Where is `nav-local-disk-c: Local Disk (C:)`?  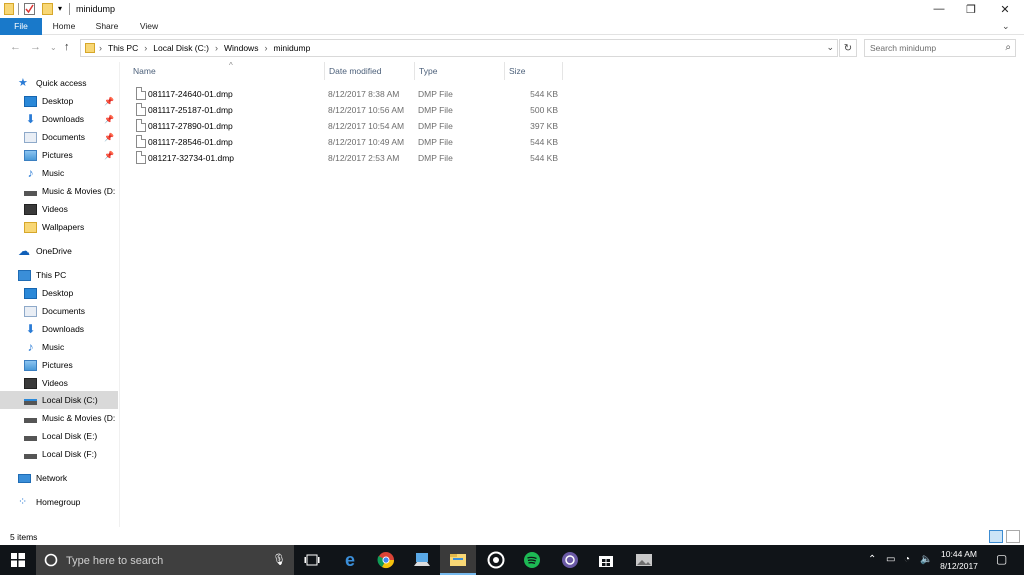
nav-local-disk-c: Local Disk (C:) is located at coordinates (59, 400).